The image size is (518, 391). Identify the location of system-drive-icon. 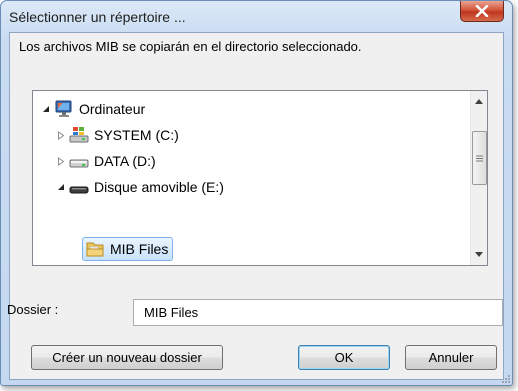
(79, 135).